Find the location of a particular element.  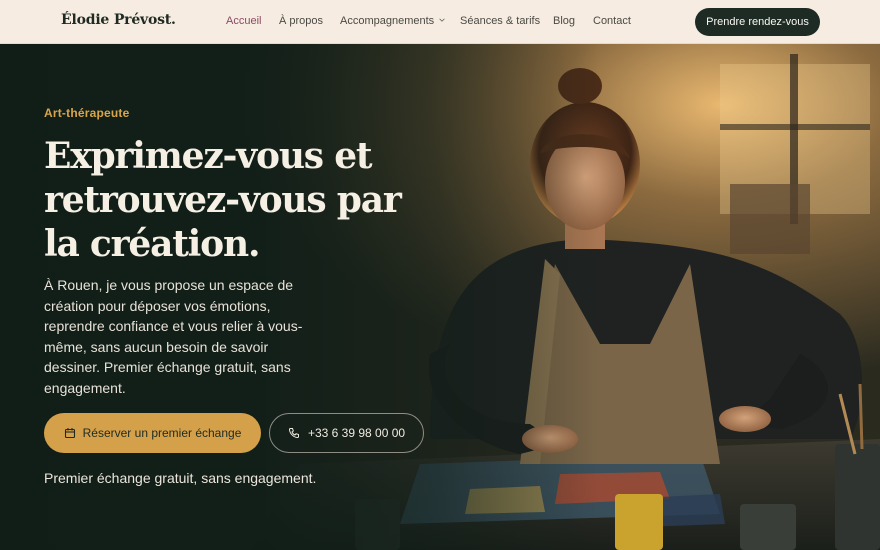

nav-item-seances-tarifs: Séances & tarifs is located at coordinates (500, 21).